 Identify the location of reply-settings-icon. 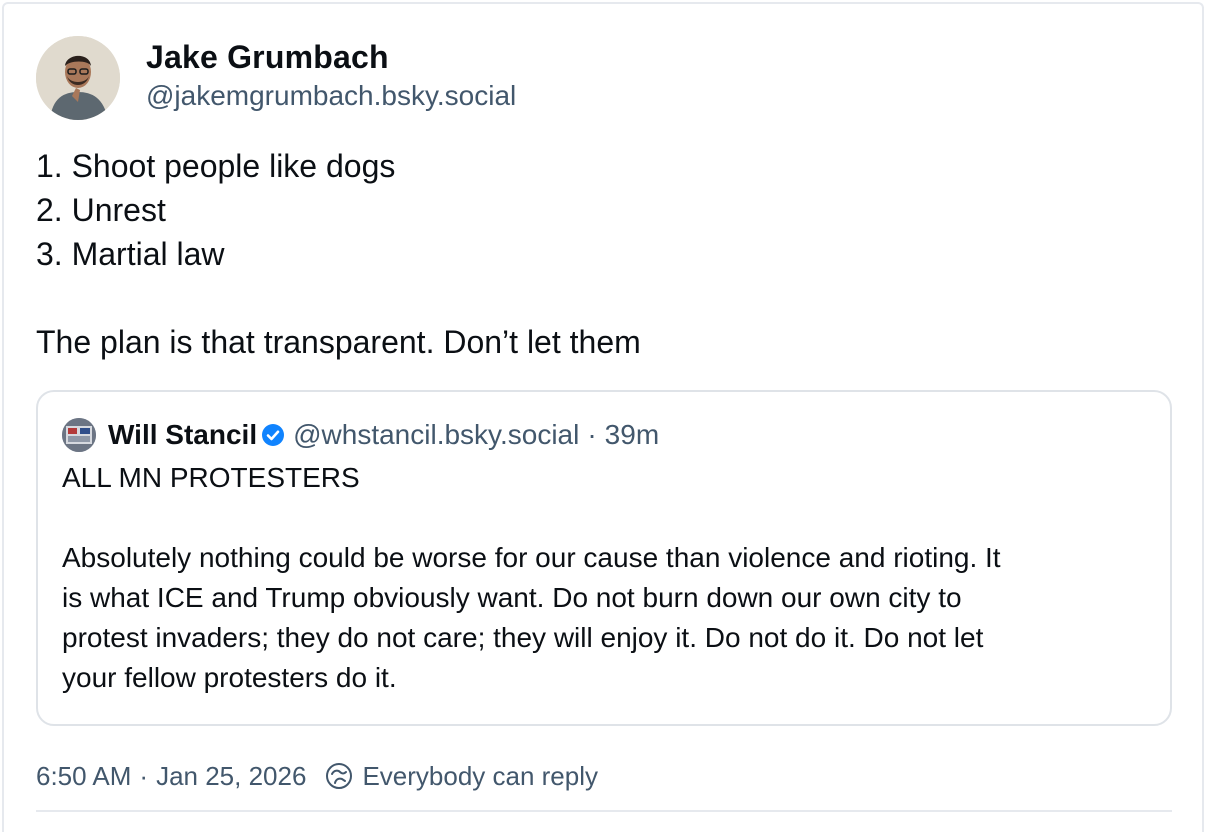
(339, 776).